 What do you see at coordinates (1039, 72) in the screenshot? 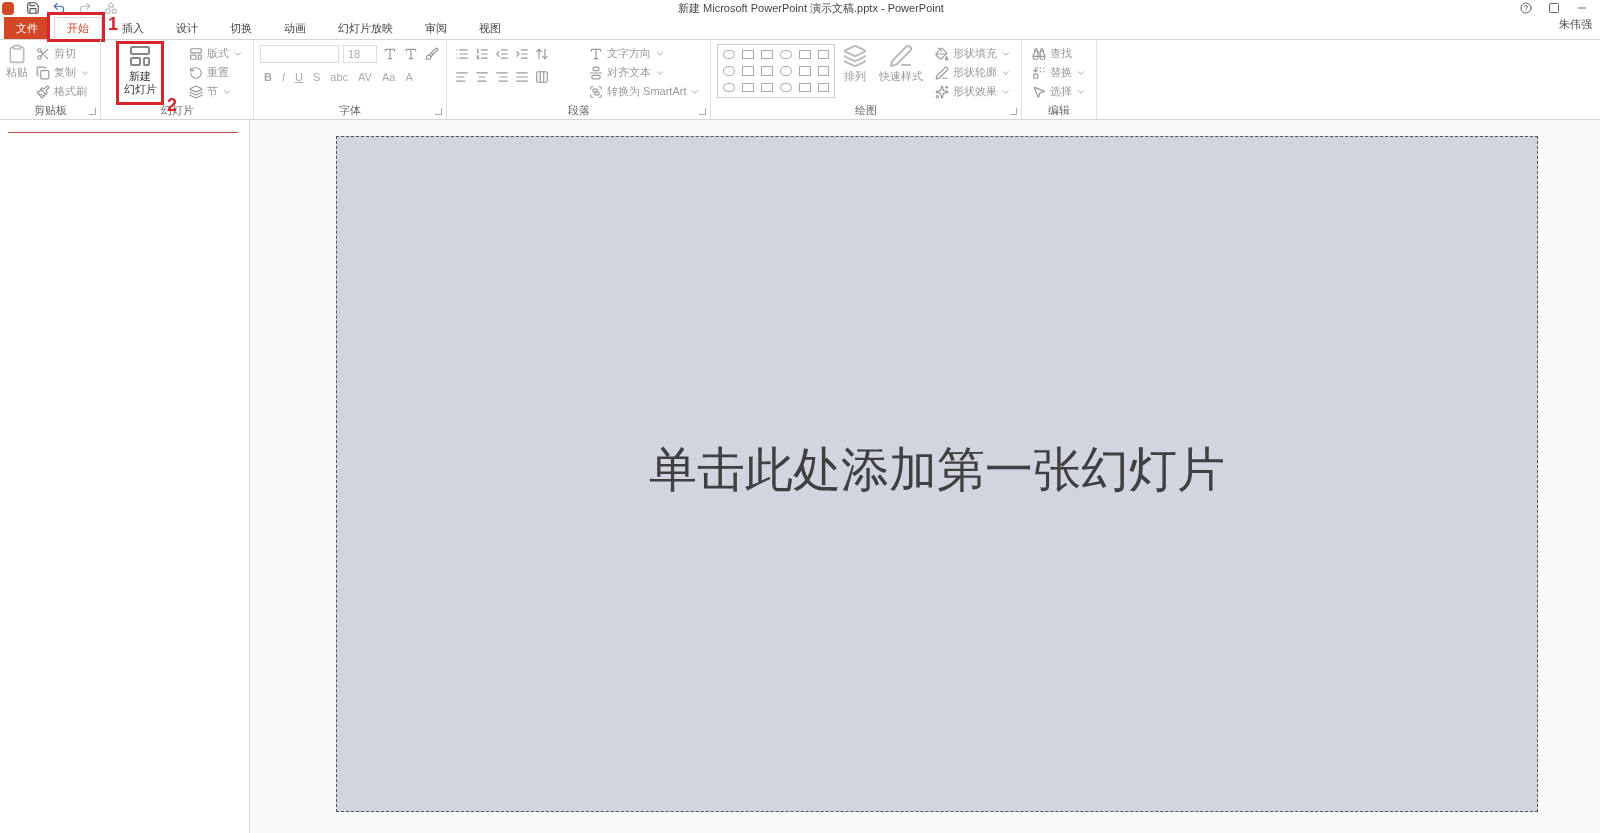
I see `replace-icon` at bounding box center [1039, 72].